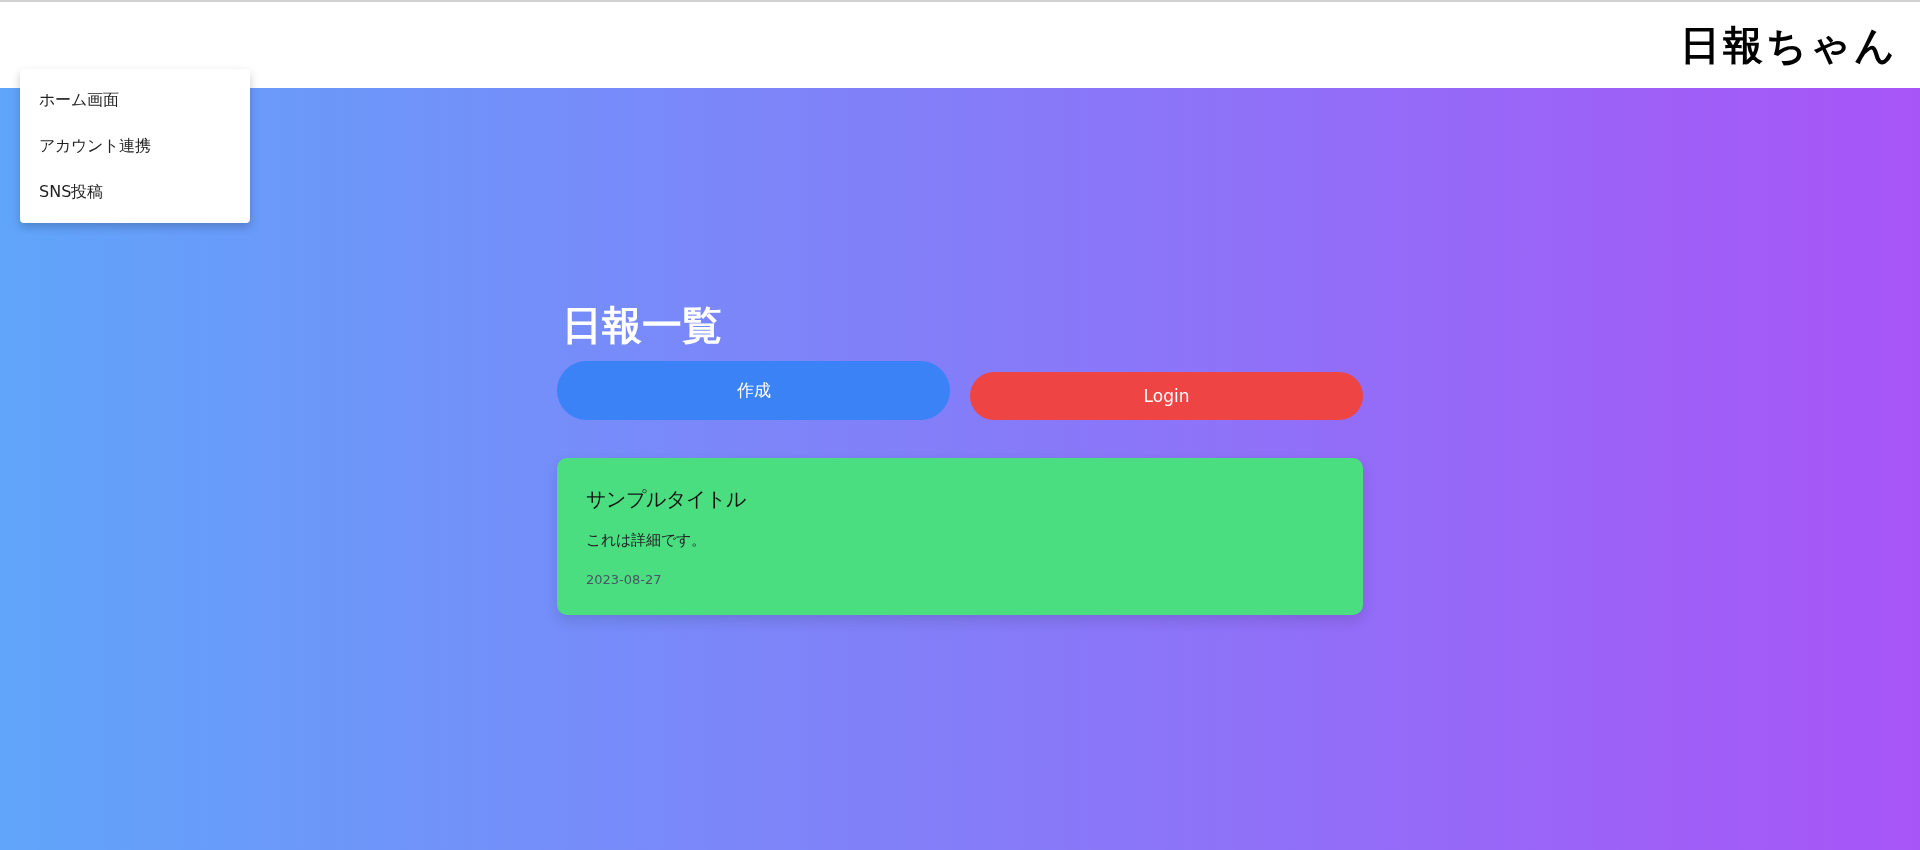  What do you see at coordinates (646, 540) in the screenshot?
I see `report-detail: これは詳細です。` at bounding box center [646, 540].